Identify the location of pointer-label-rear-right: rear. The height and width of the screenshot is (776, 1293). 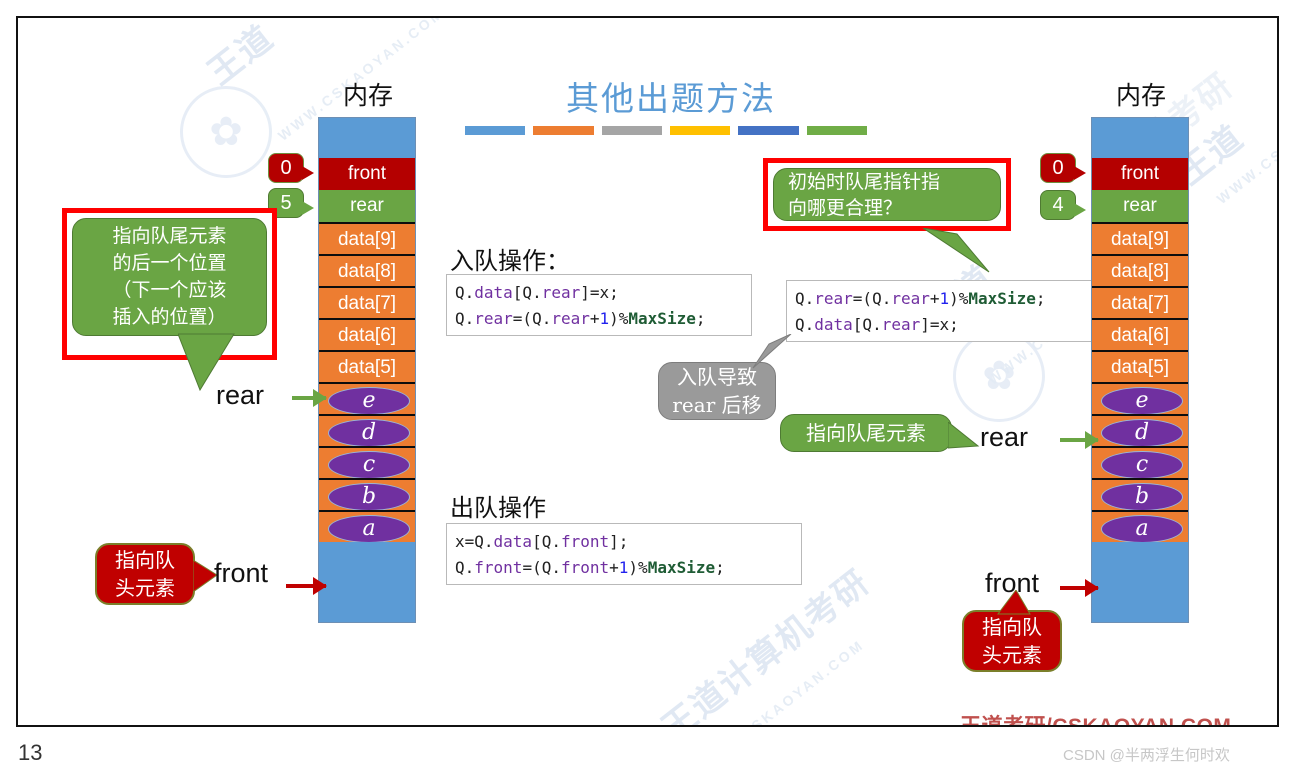
(1004, 437).